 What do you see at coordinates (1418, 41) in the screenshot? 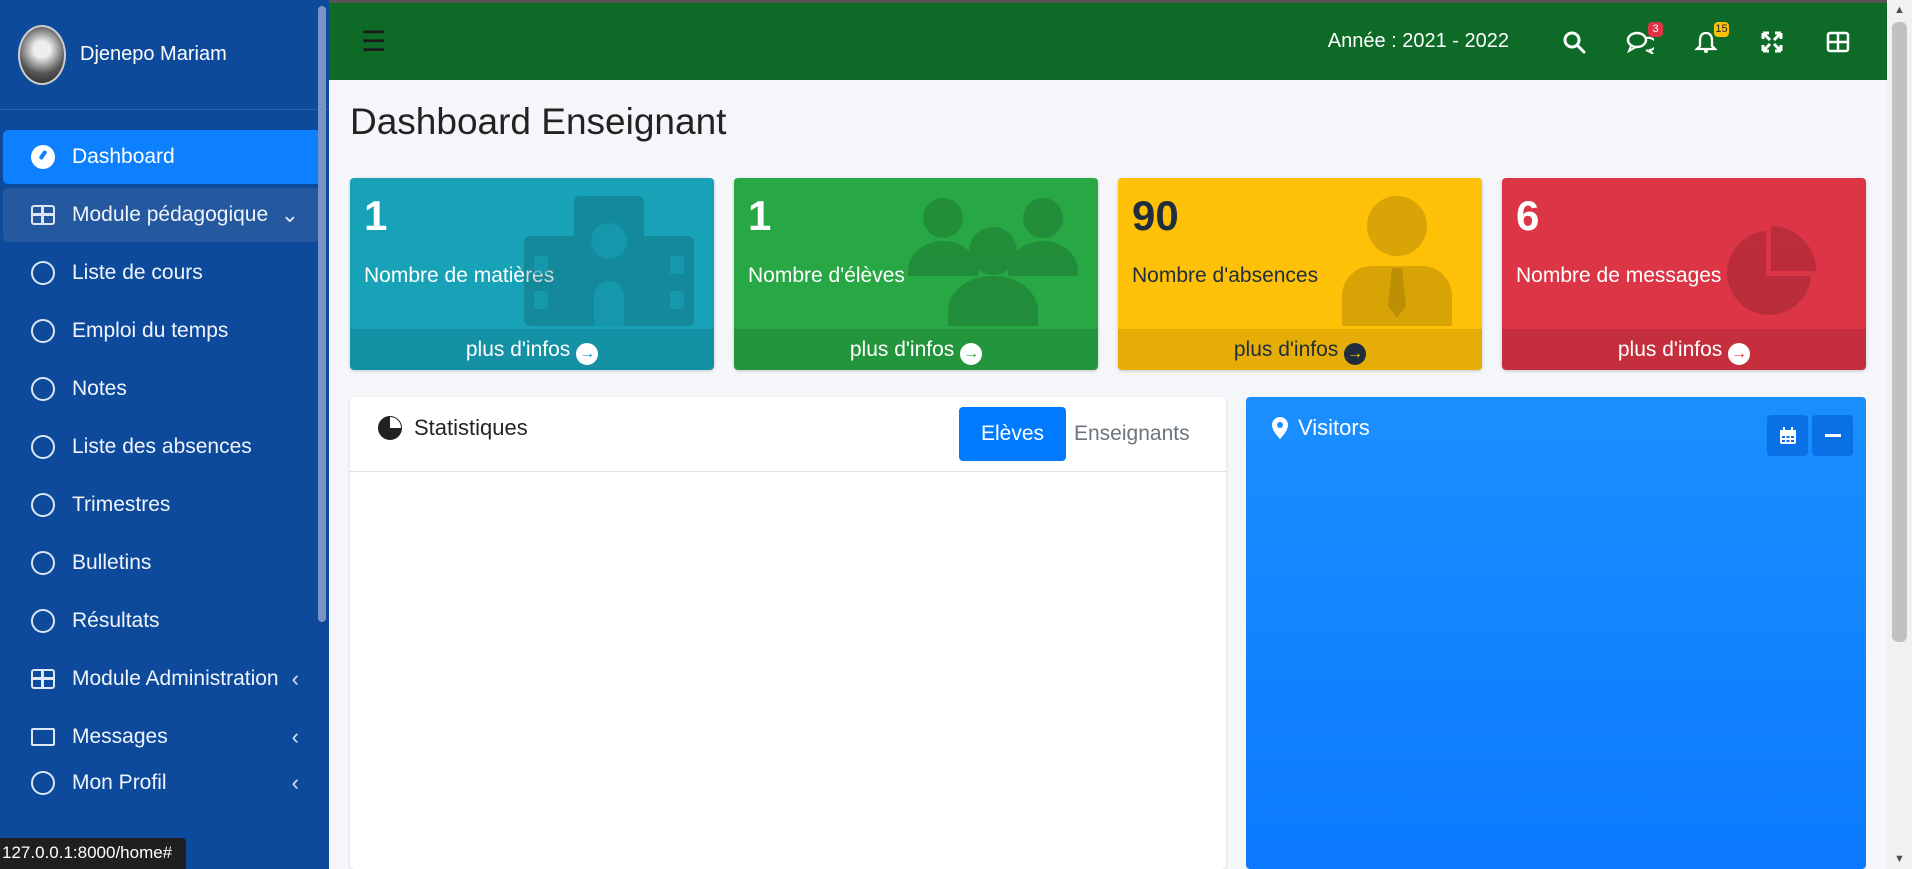
I see `school-year-label: Année : 2021 - 2022` at bounding box center [1418, 41].